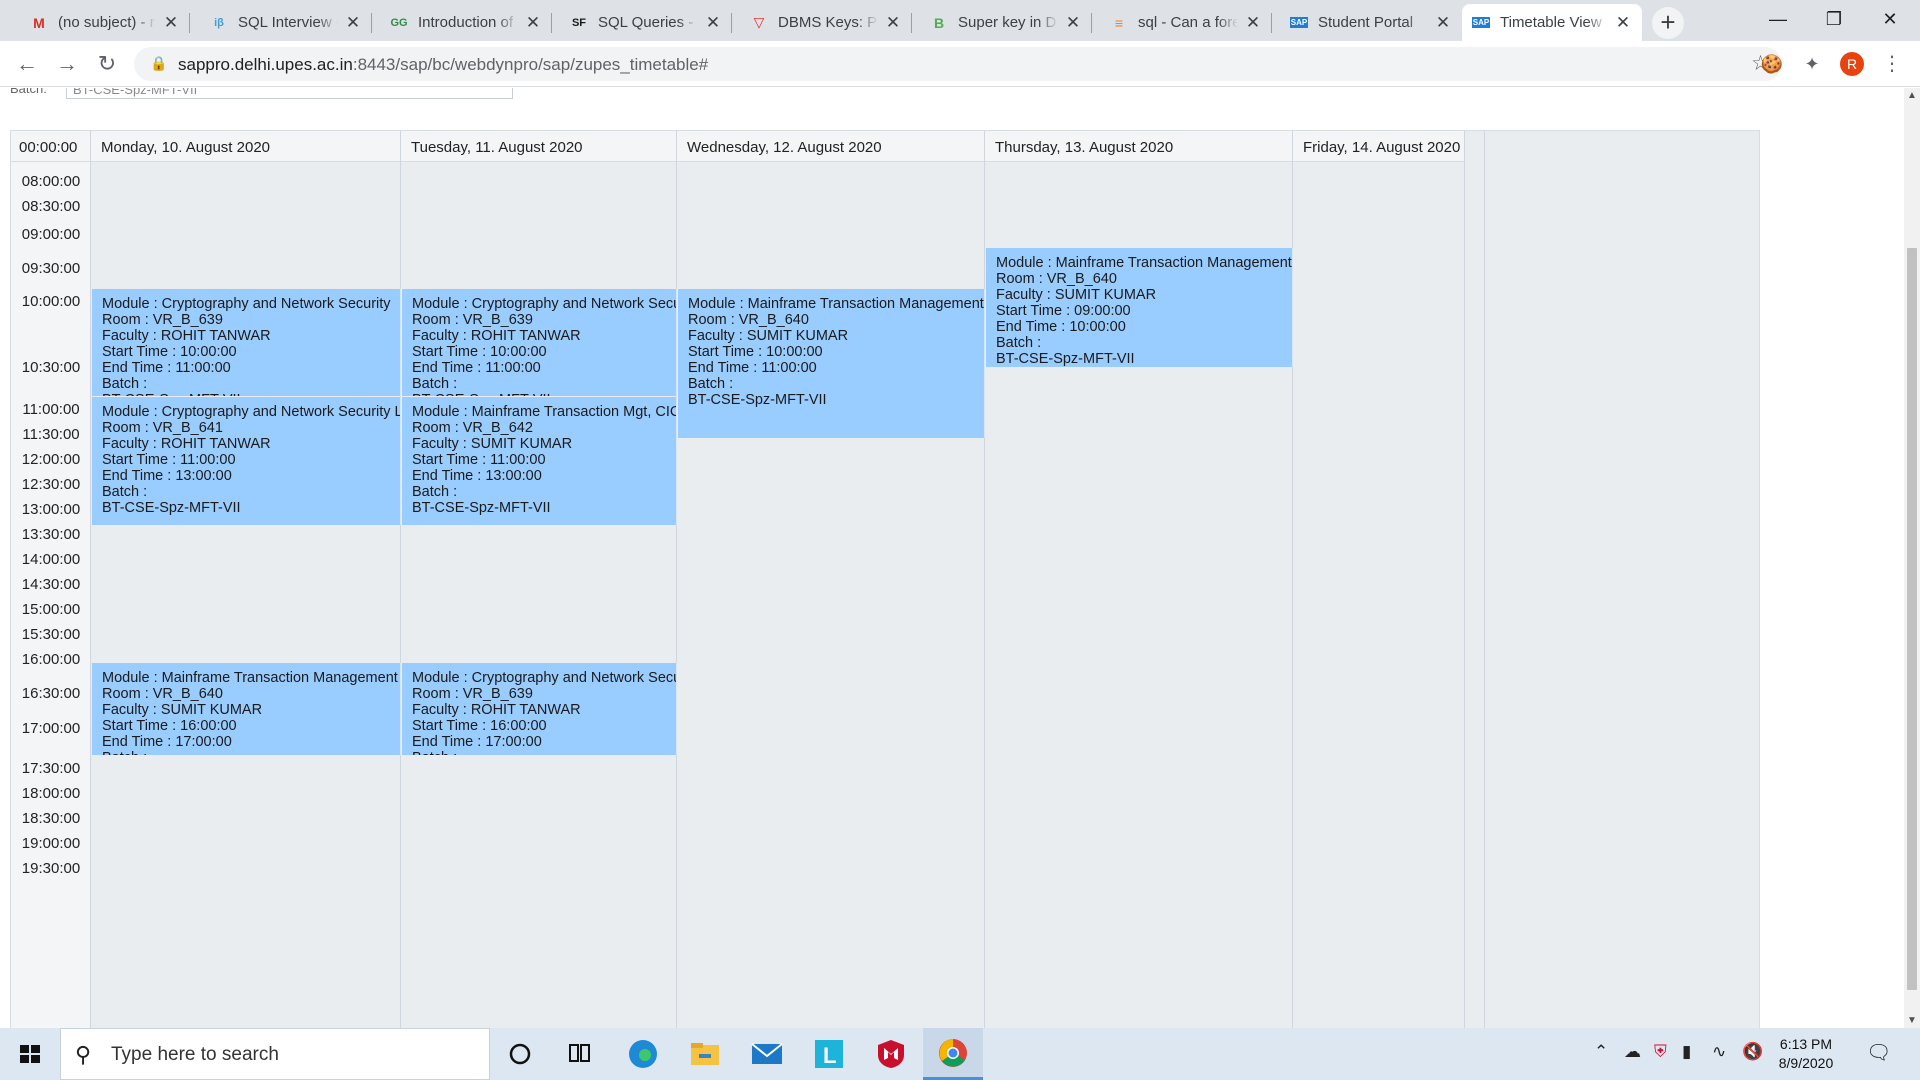 Image resolution: width=1920 pixels, height=1080 pixels. I want to click on cortana-icon, so click(520, 1054).